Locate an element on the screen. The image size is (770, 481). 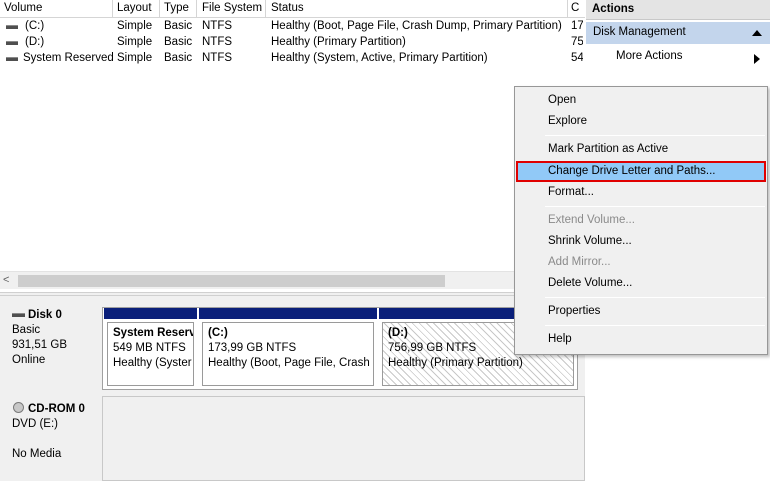
horizontal-scrollbar: < is located at coordinates (292, 280).